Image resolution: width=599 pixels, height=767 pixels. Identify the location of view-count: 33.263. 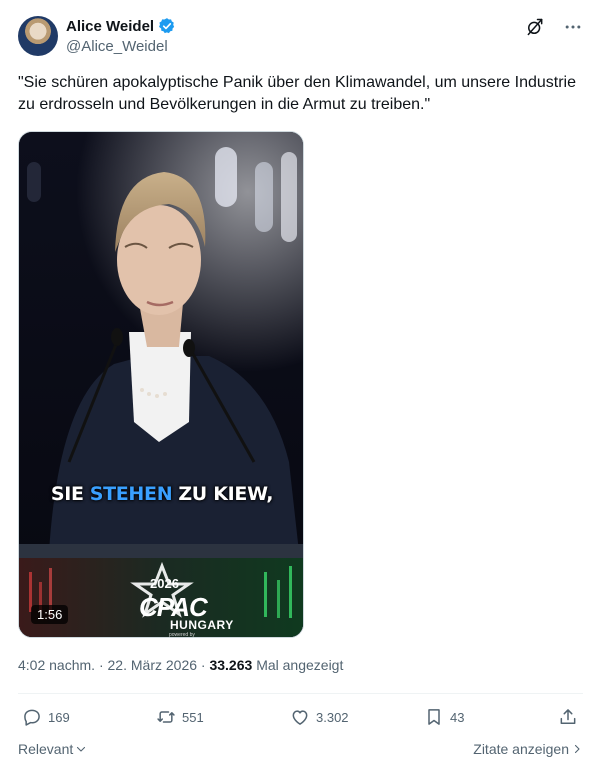
(231, 665).